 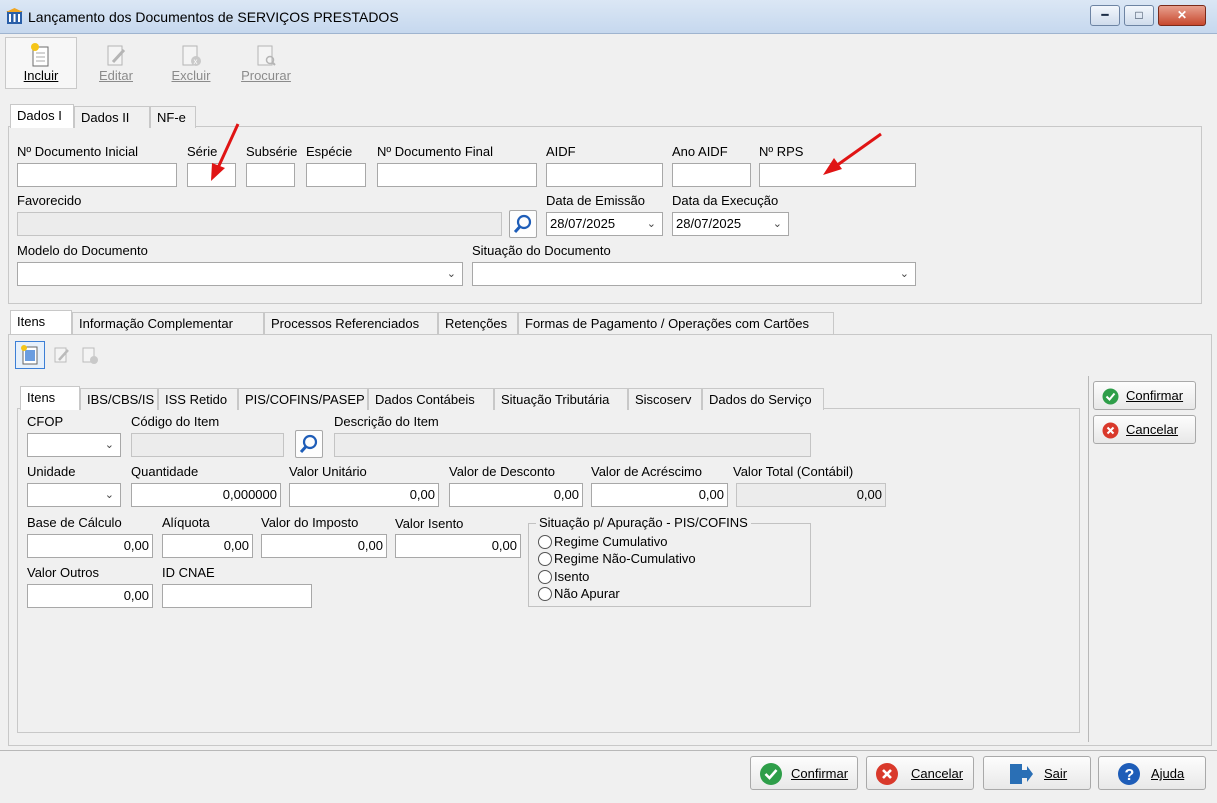 What do you see at coordinates (700, 151) in the screenshot?
I see `label-ano-aidf: Ano AIDF` at bounding box center [700, 151].